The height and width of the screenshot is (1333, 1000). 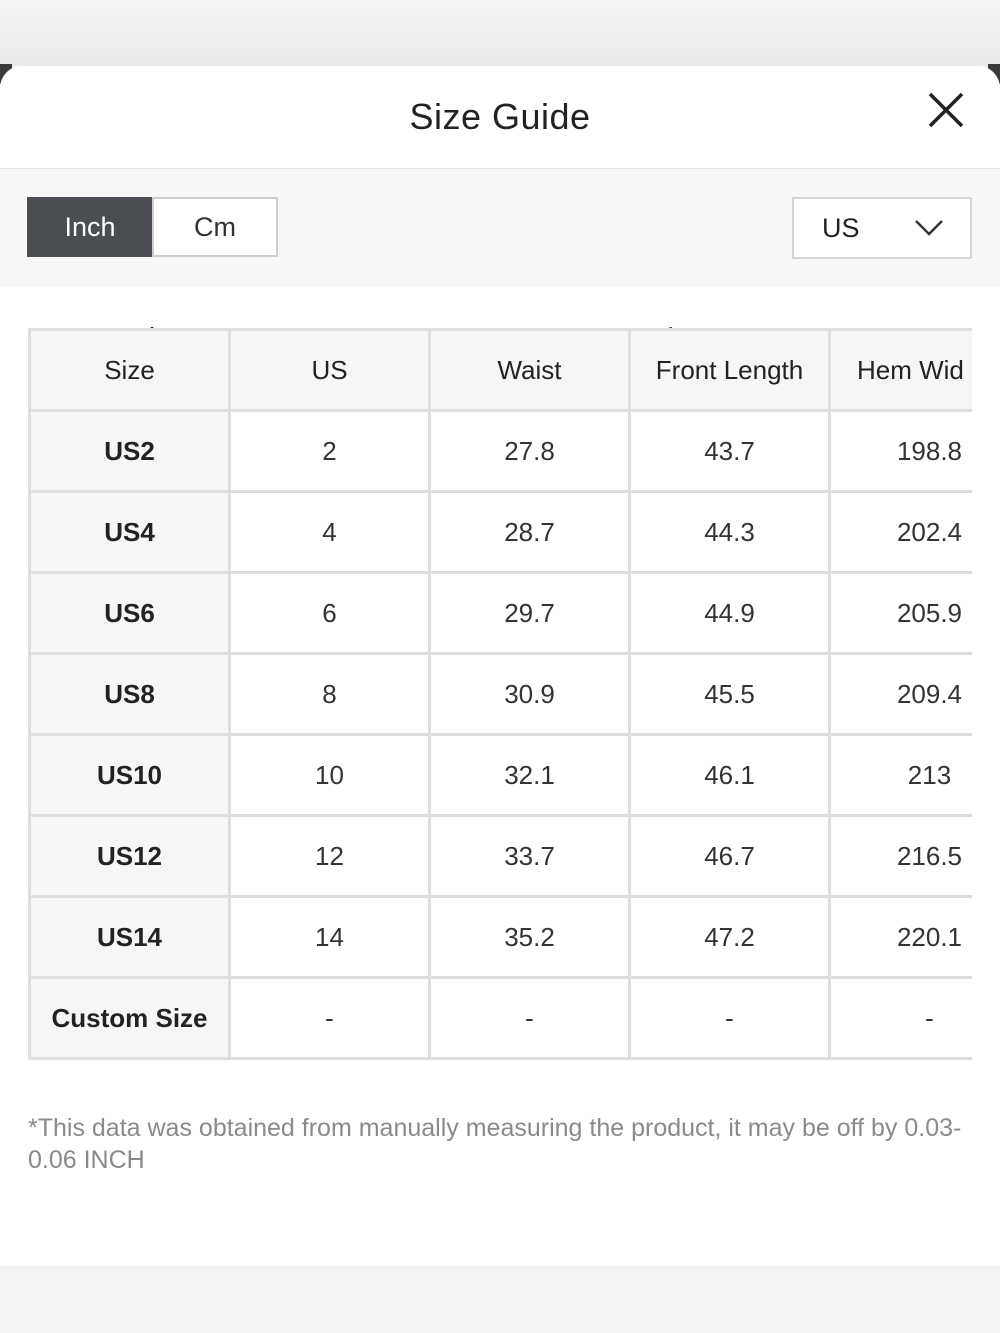 I want to click on table-cell: 10, so click(x=329, y=775).